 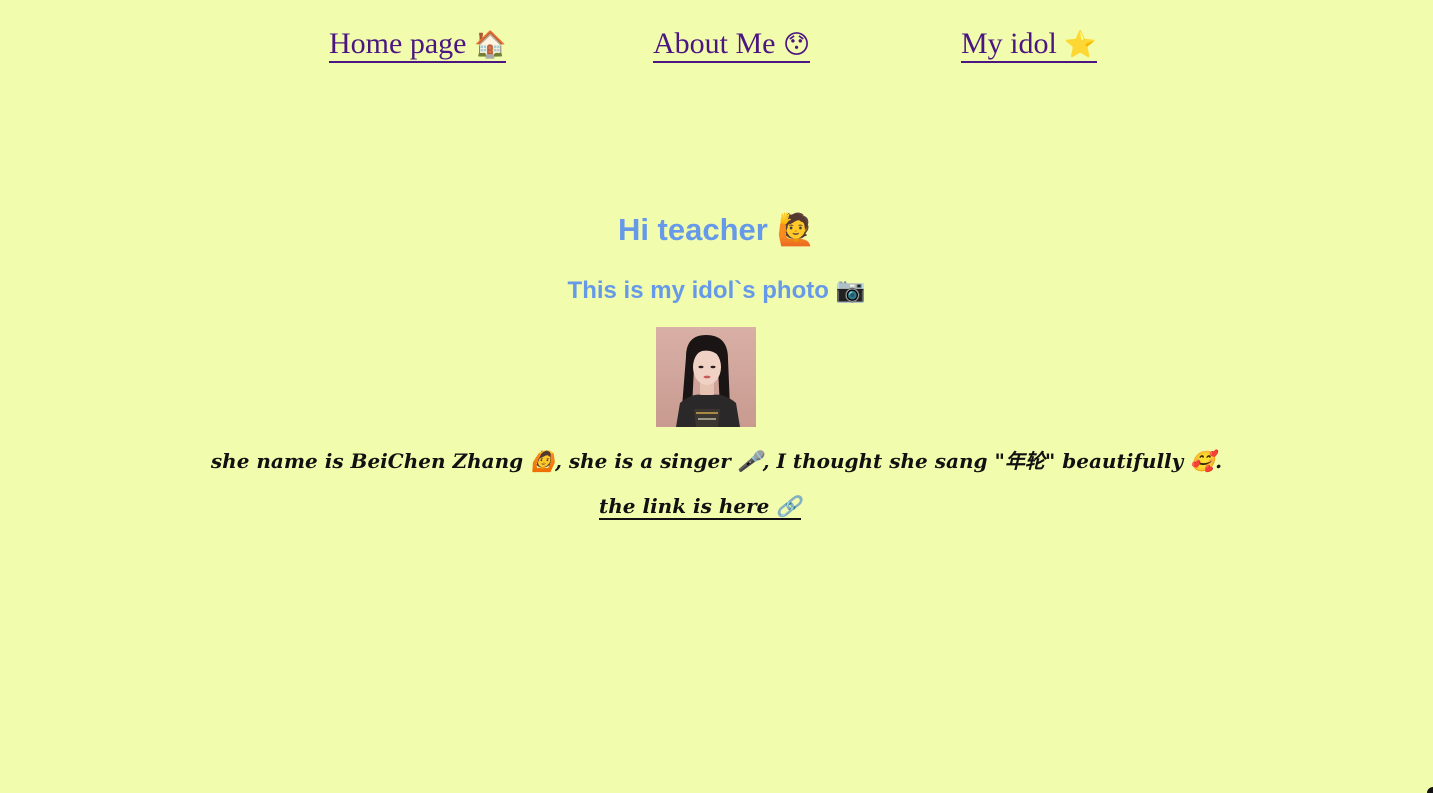 I want to click on surprised-face-icon: 😯, so click(x=797, y=45).